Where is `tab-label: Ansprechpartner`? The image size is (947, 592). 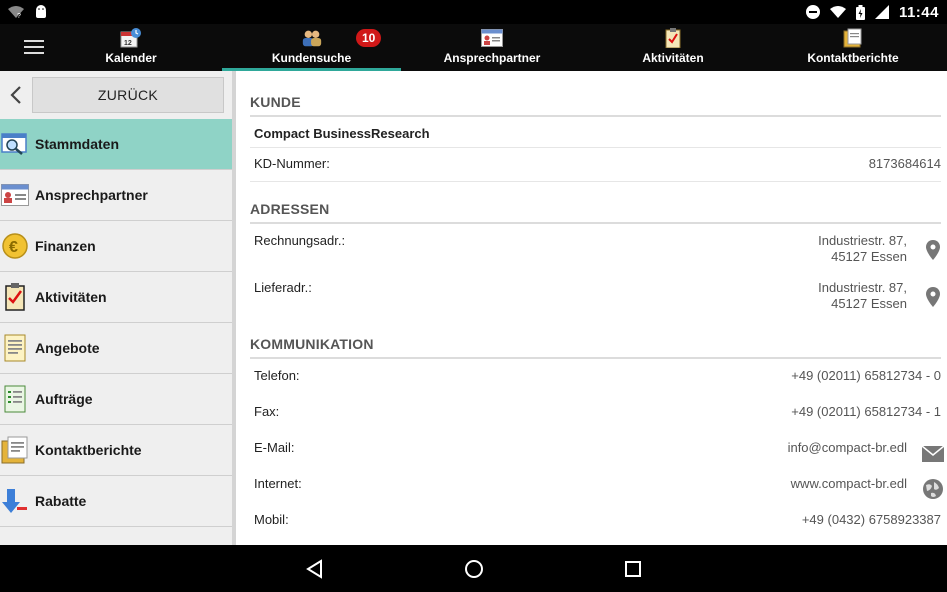
tab-label: Ansprechpartner is located at coordinates (492, 58).